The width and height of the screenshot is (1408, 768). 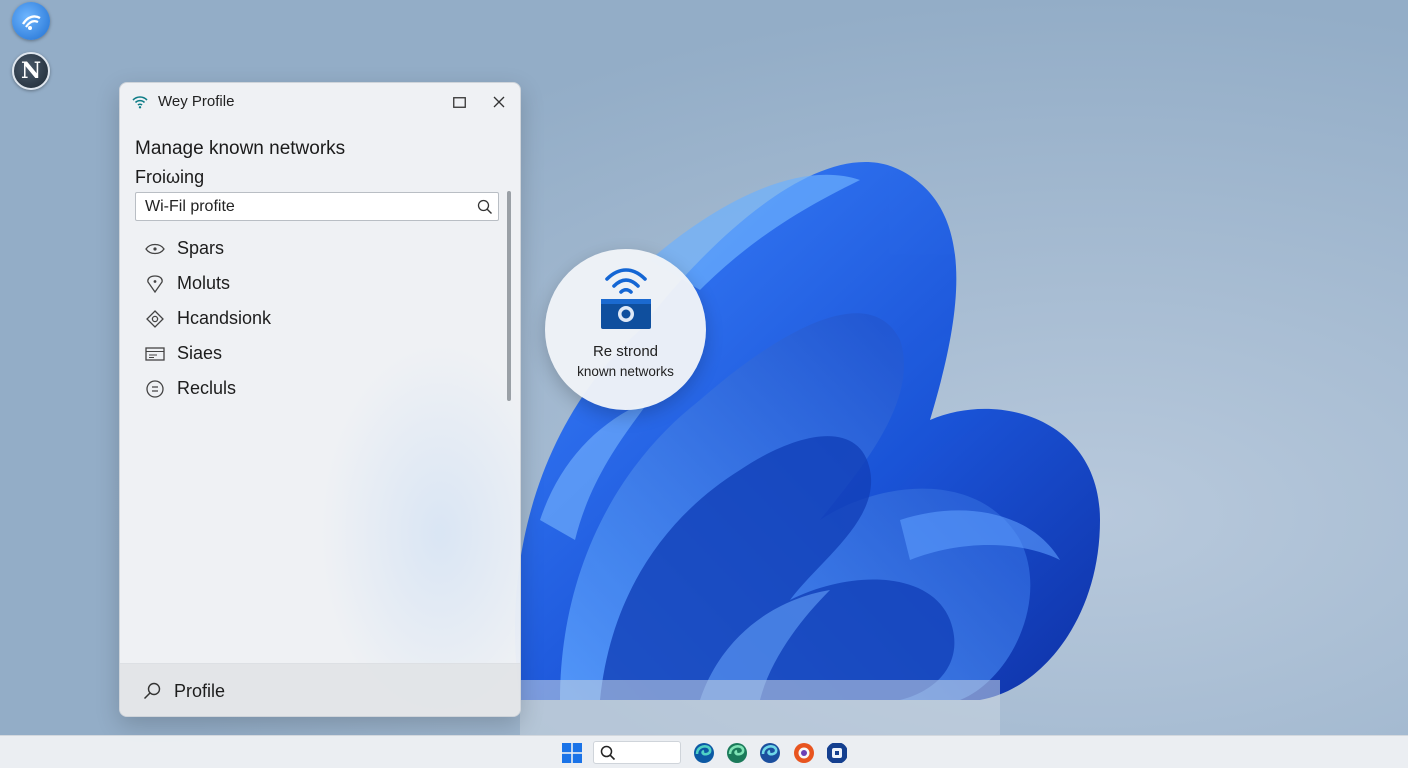 I want to click on settings-app-icon, so click(x=837, y=753).